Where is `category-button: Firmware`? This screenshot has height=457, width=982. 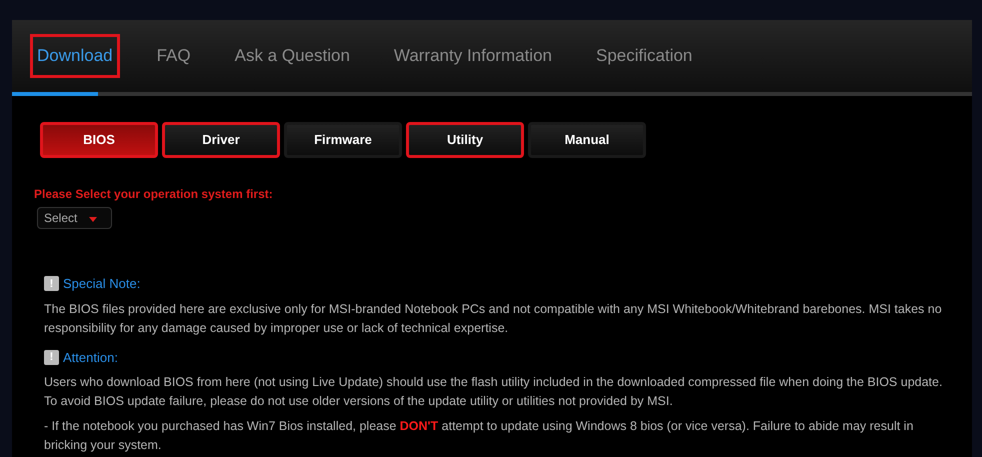
category-button: Firmware is located at coordinates (343, 140).